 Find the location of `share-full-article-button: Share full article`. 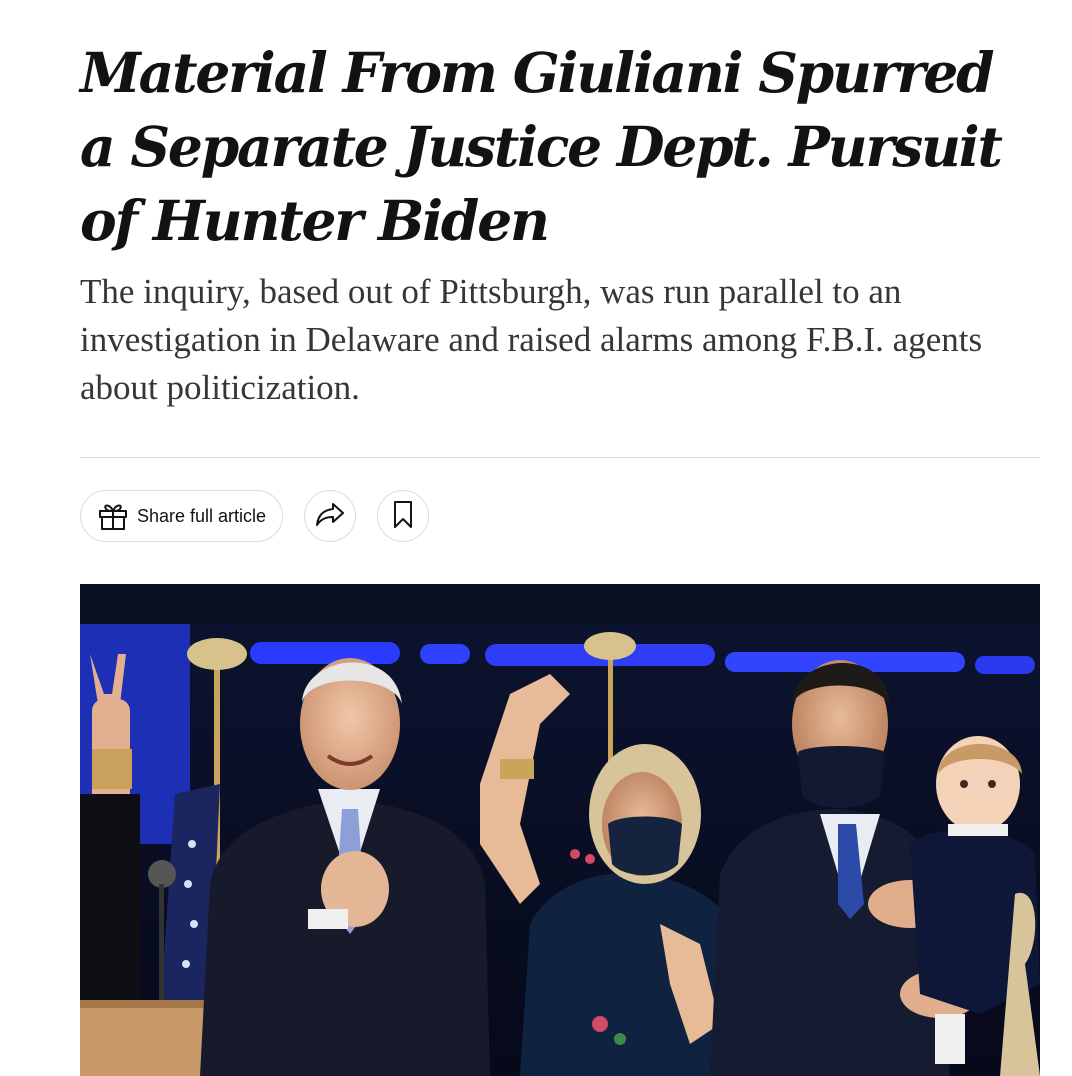

share-full-article-button: Share full article is located at coordinates (181, 516).